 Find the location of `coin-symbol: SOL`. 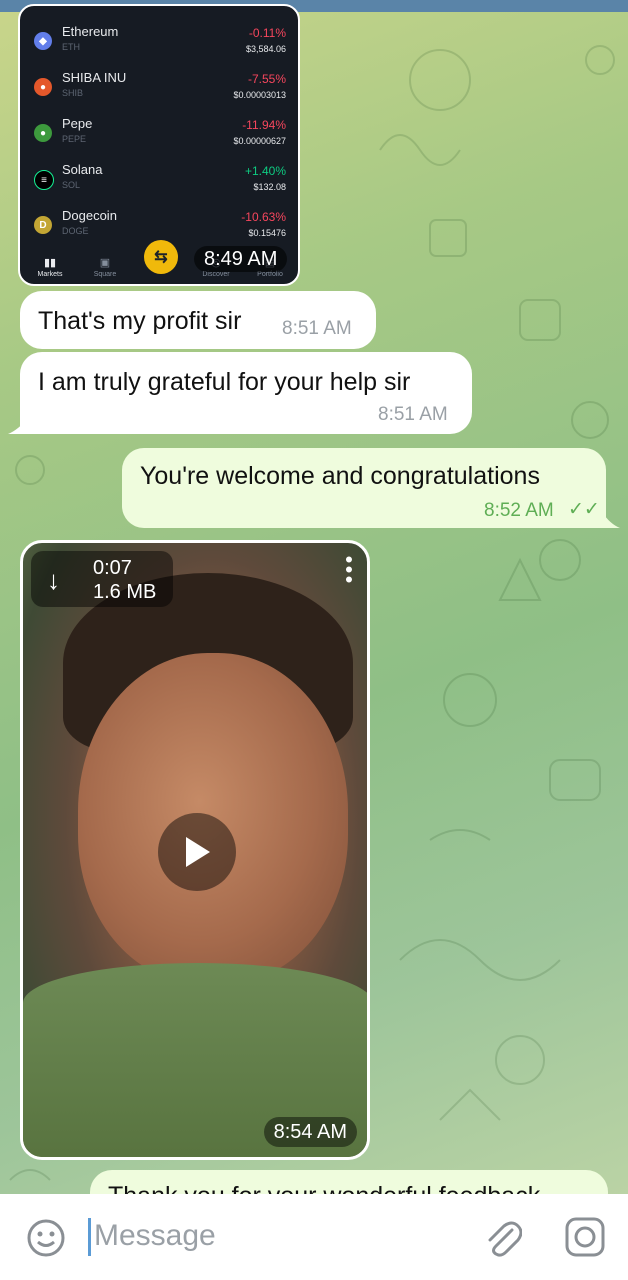

coin-symbol: SOL is located at coordinates (71, 185).